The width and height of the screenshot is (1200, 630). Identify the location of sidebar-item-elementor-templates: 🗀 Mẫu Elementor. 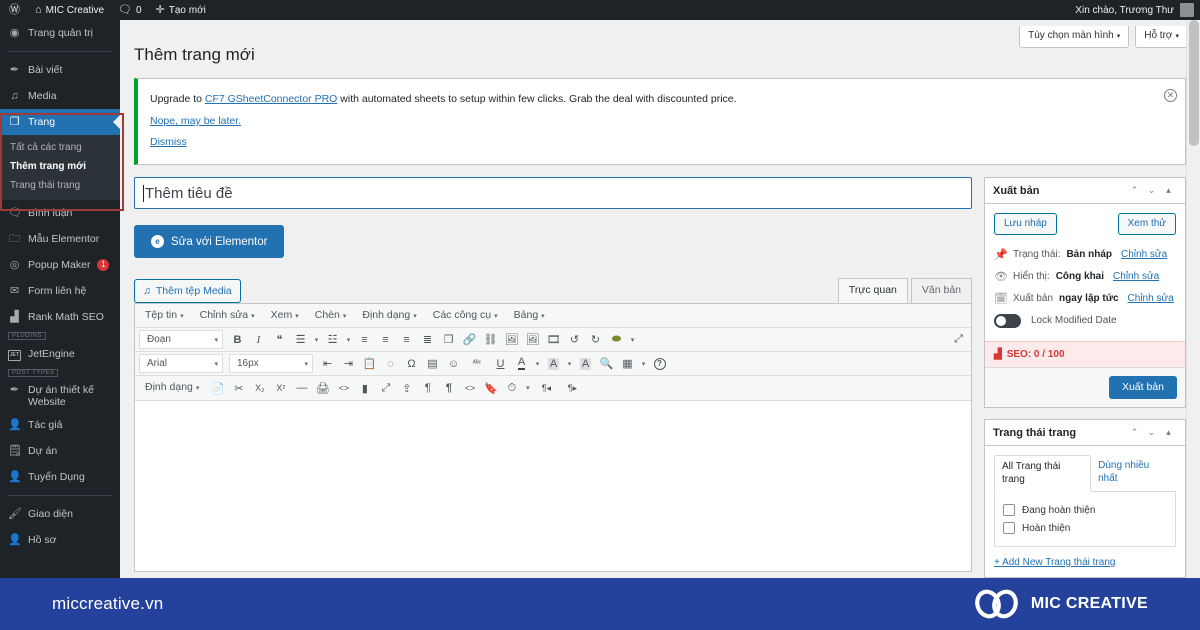
(60, 239).